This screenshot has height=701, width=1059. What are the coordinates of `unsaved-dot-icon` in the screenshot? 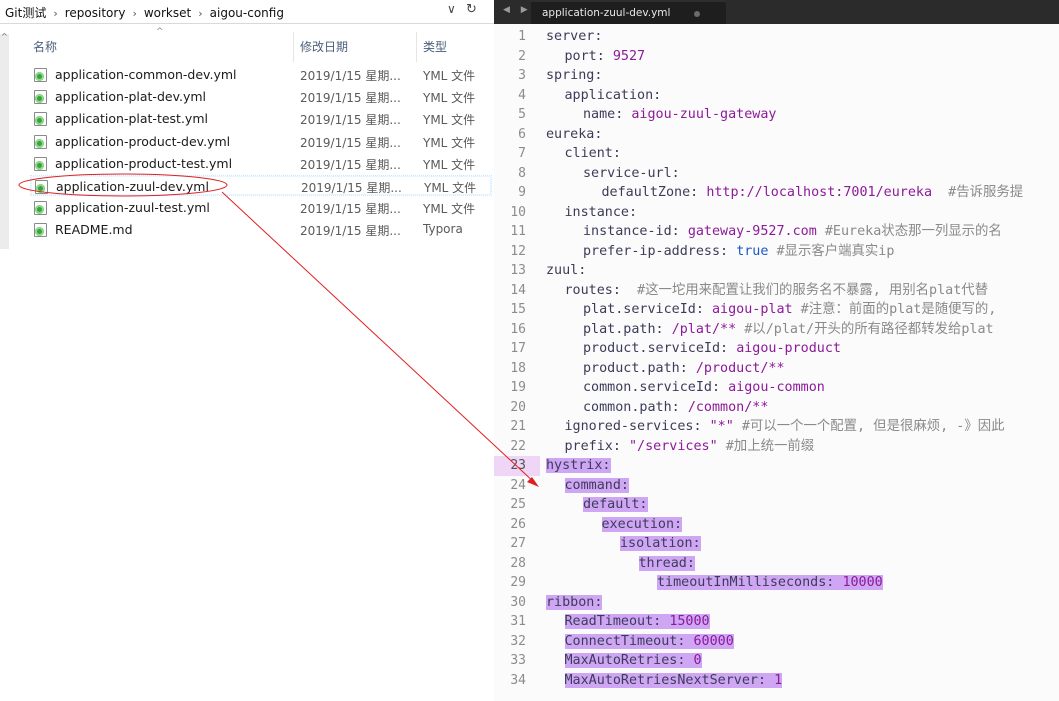 It's located at (697, 14).